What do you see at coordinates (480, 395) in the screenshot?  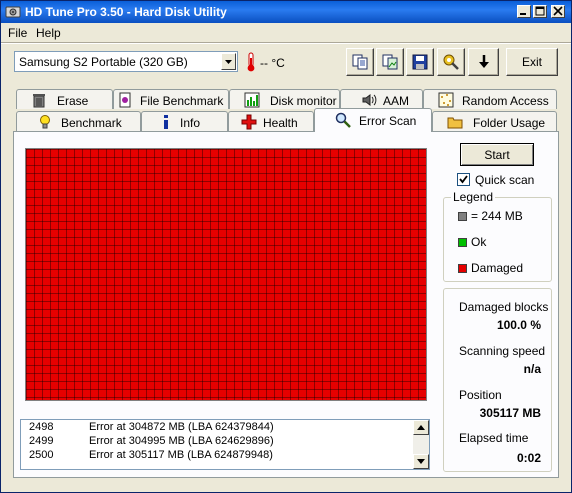 I see `position-label: Position` at bounding box center [480, 395].